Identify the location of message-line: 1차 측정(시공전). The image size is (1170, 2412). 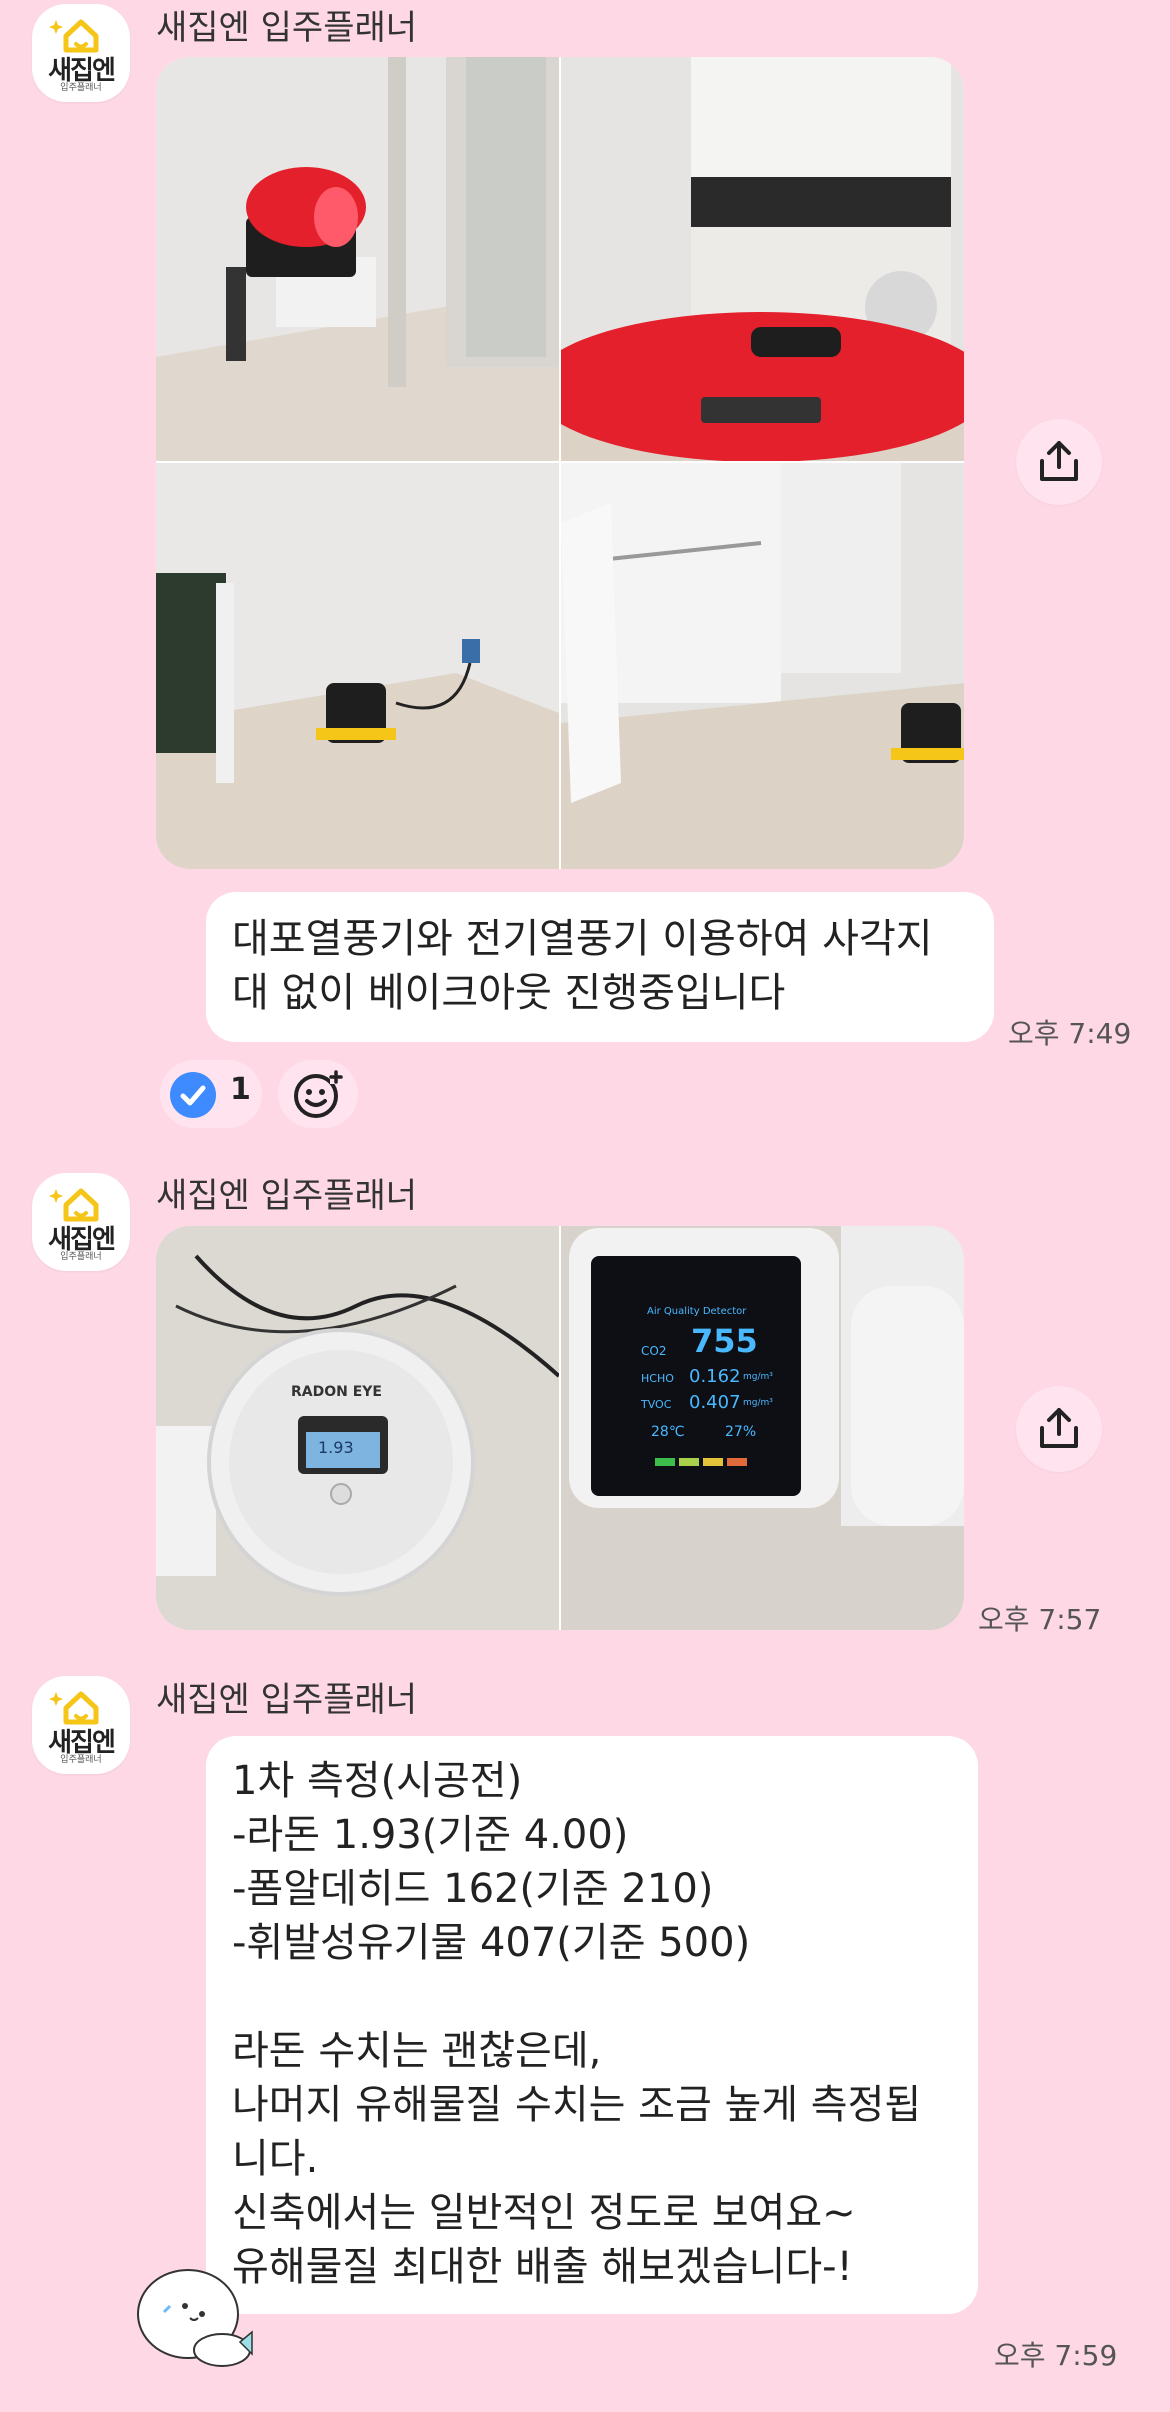
(377, 1781).